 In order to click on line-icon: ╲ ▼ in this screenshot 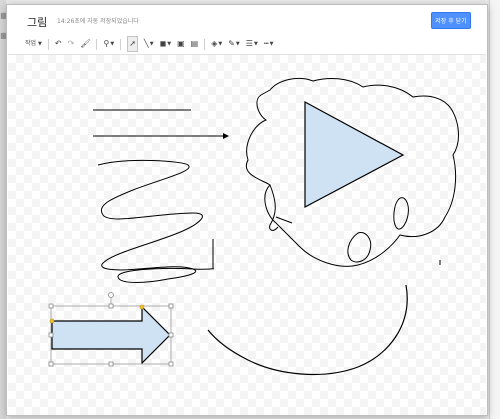, I will do `click(149, 44)`.